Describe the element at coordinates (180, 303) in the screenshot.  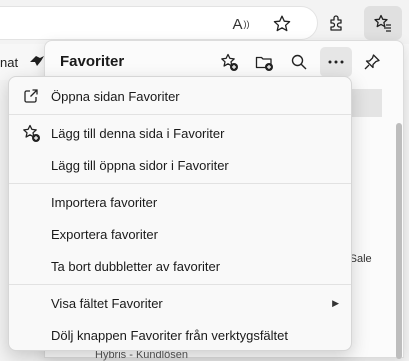
I see `menu-item-show-favorites-bar: Visa fältet Favoriter ▶` at that location.